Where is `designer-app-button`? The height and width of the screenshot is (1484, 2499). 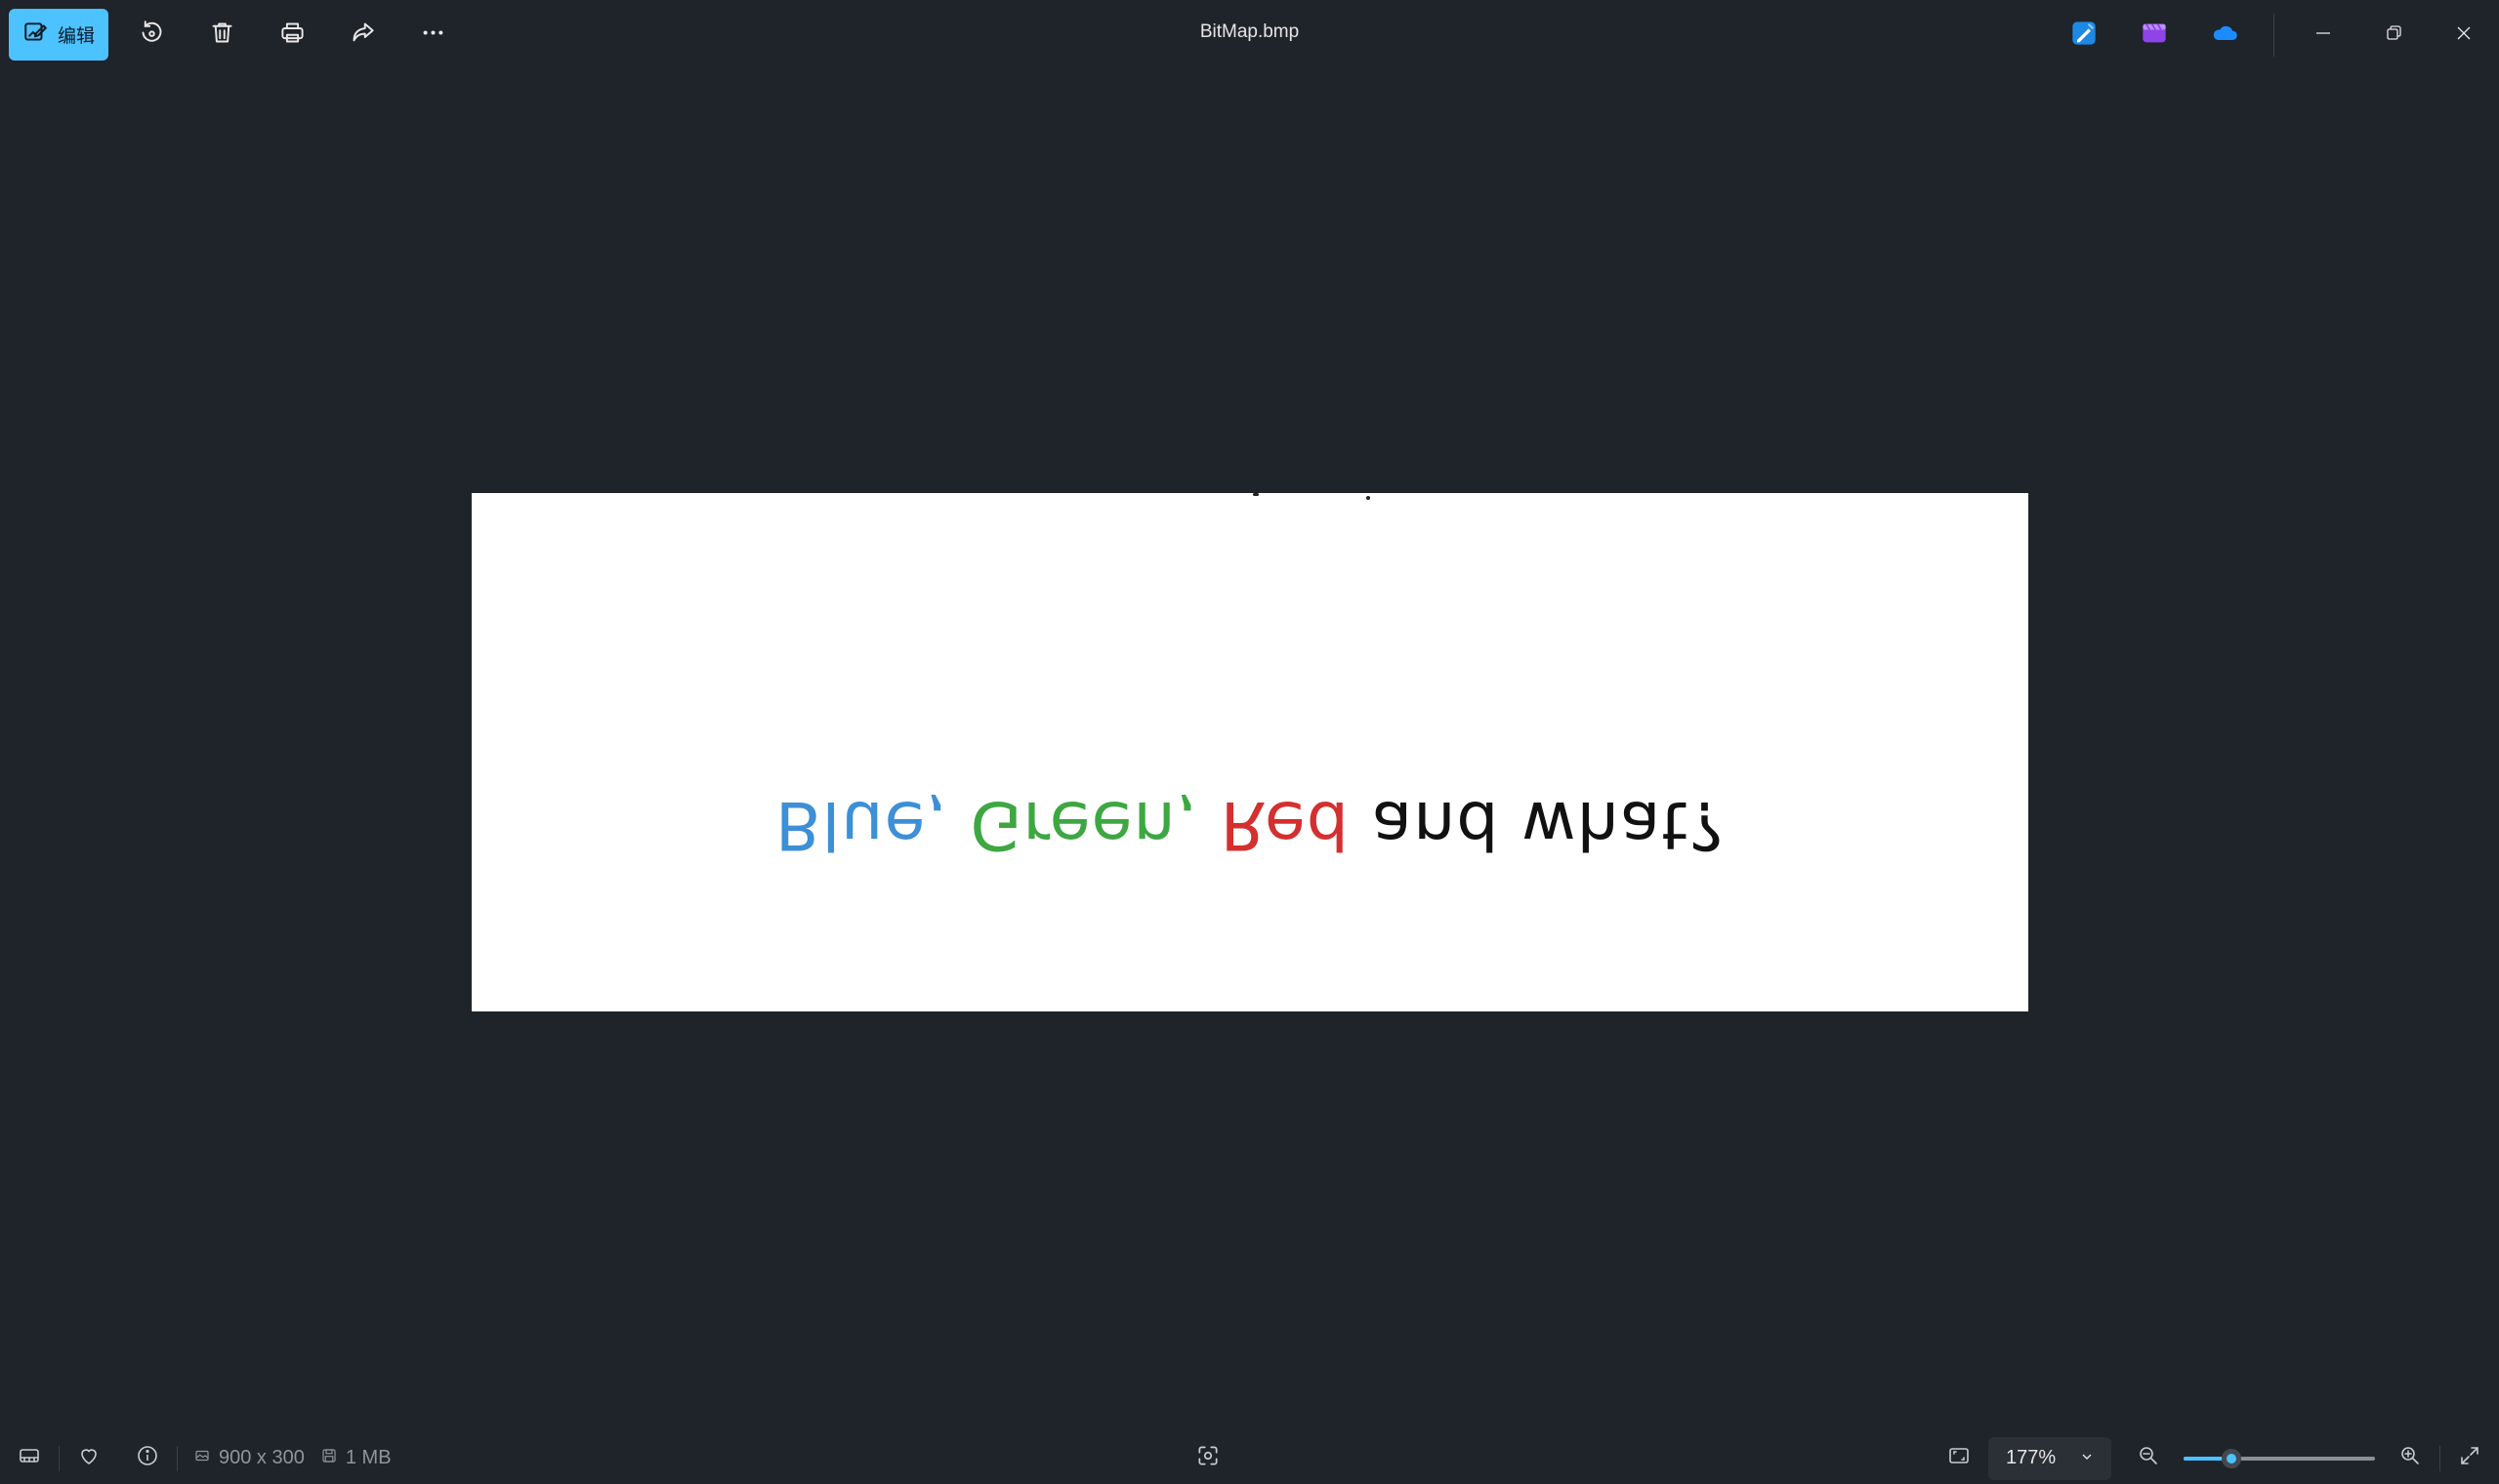 designer-app-button is located at coordinates (2084, 35).